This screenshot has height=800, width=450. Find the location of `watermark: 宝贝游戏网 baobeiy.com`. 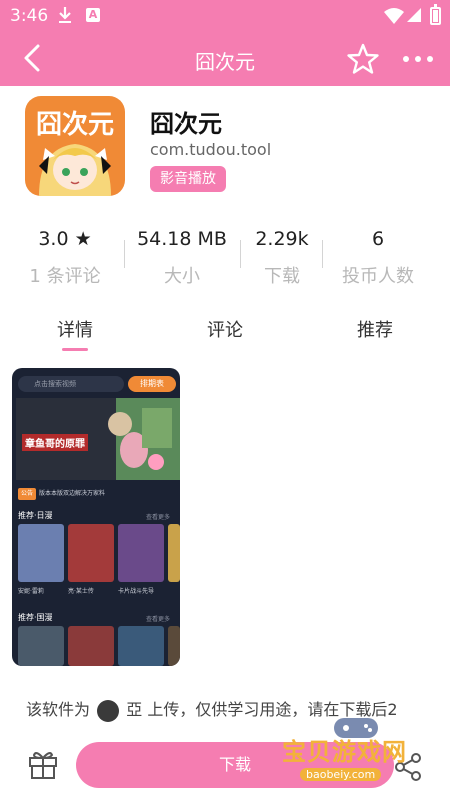

watermark: 宝贝游戏网 baobeiy.com is located at coordinates (352, 750).